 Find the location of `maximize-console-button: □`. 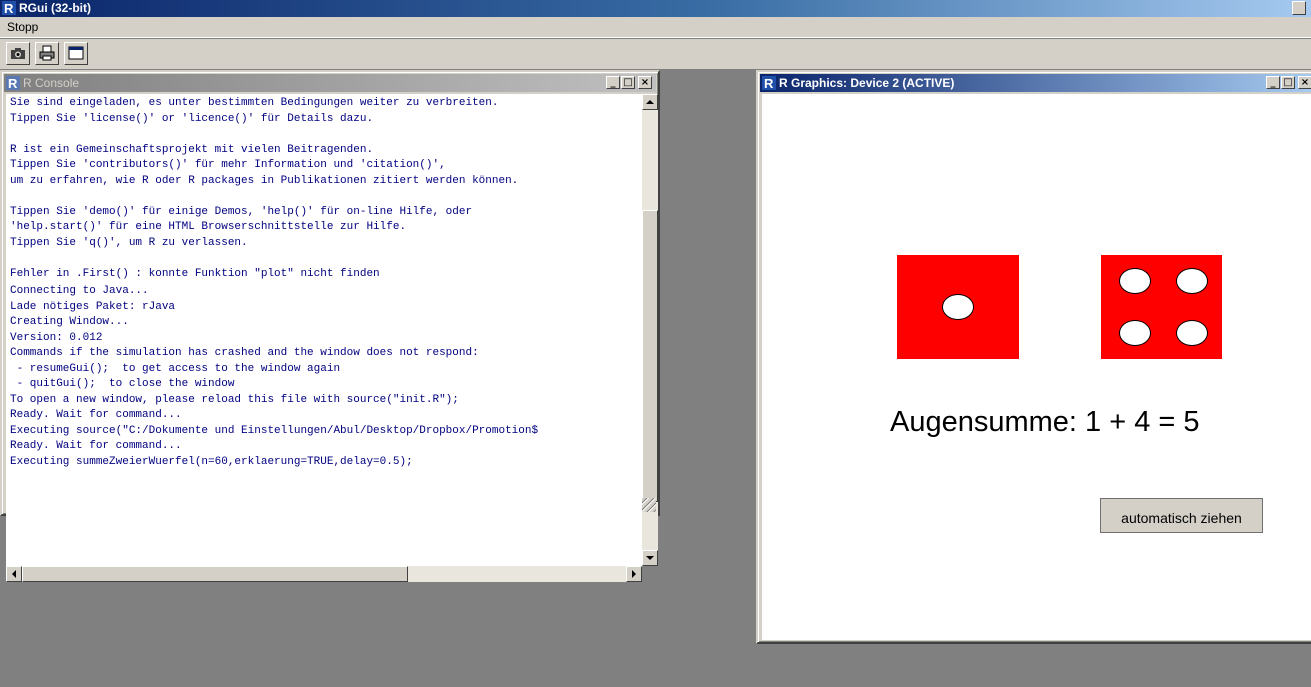

maximize-console-button: □ is located at coordinates (628, 82).